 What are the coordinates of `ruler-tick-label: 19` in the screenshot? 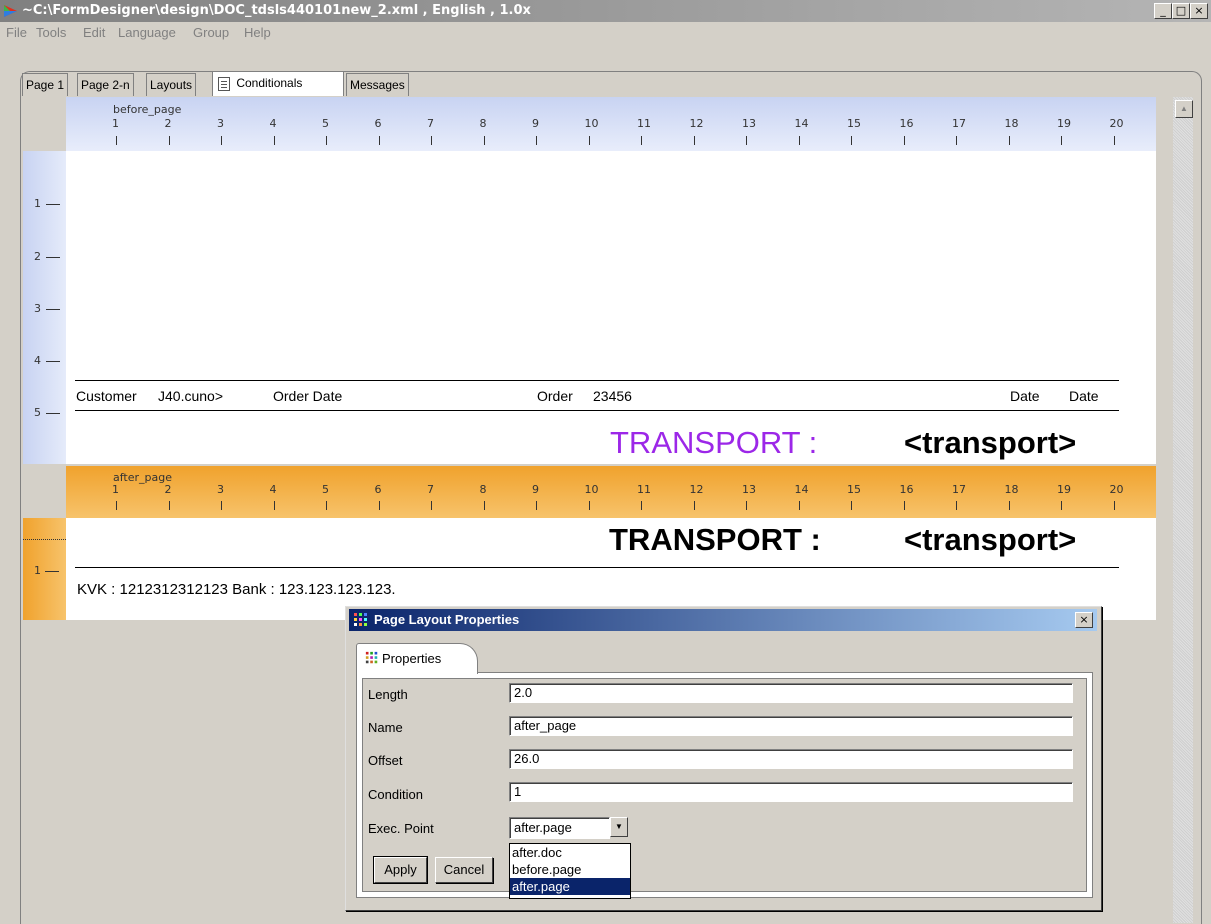 It's located at (1064, 489).